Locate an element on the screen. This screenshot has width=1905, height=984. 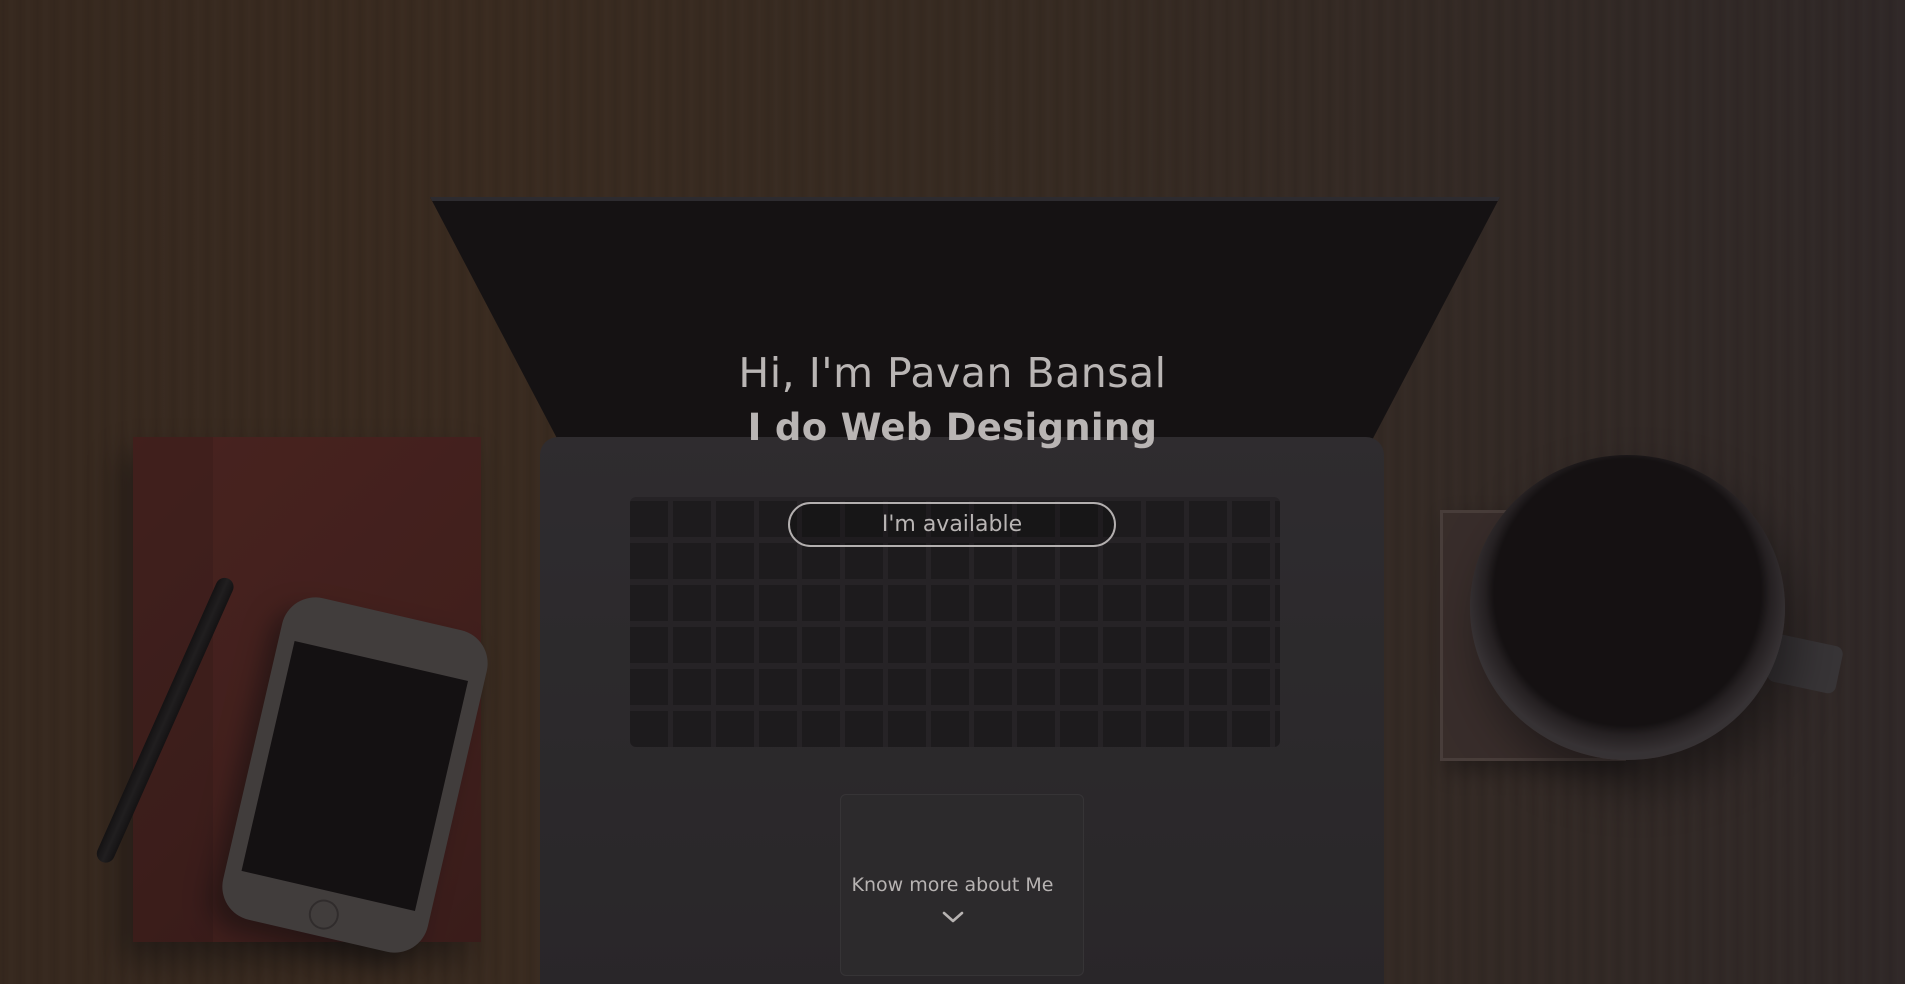
greeting-heading: Hi, I'm Pavan Bansal is located at coordinates (952, 373).